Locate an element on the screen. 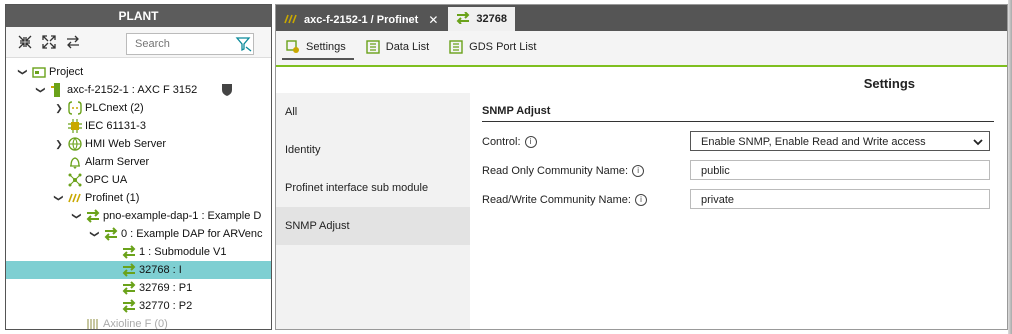 This screenshot has width=1012, height=334. doc-tab-label: axc-f-2152-1 / Profinet is located at coordinates (361, 20).